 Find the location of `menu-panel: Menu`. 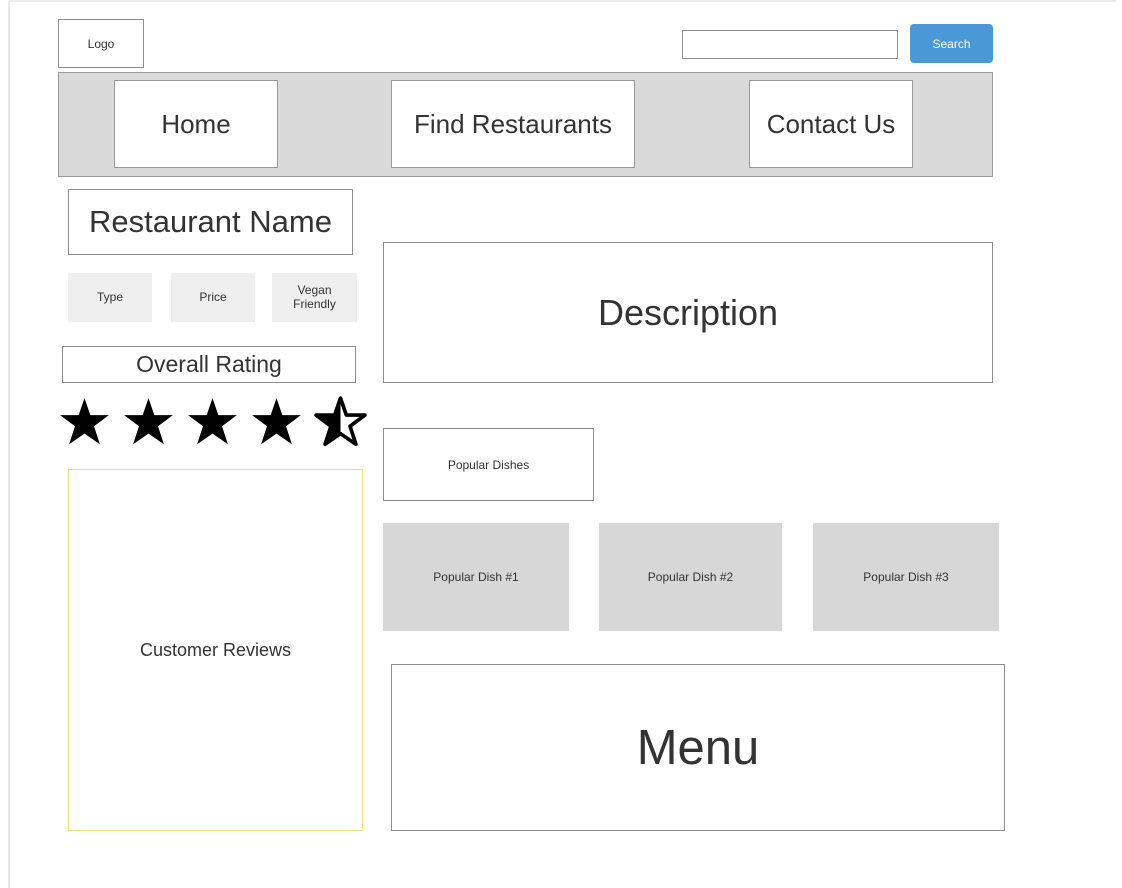

menu-panel: Menu is located at coordinates (698, 747).